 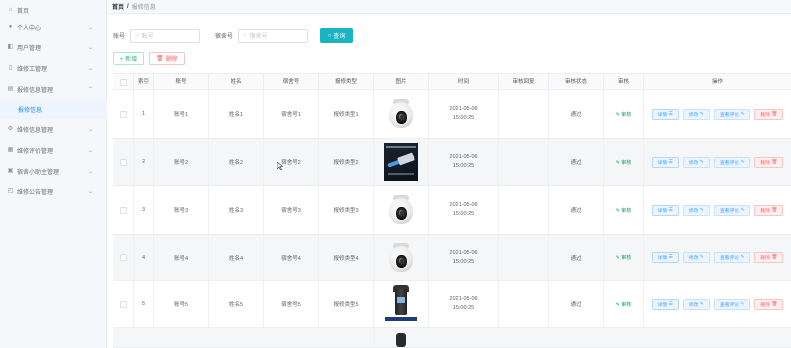 I want to click on cell-index: 5, so click(x=143, y=304).